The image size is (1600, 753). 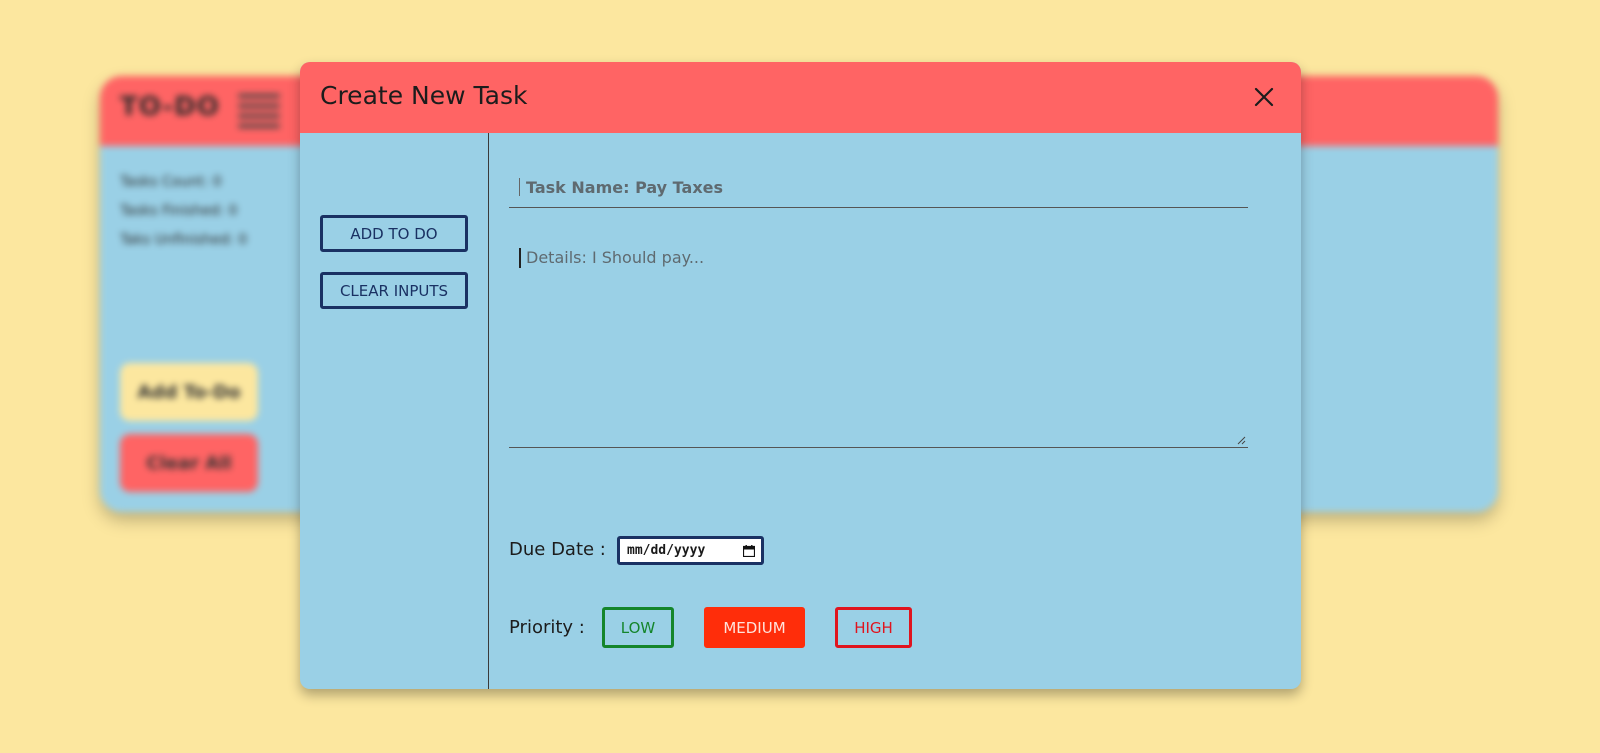 What do you see at coordinates (638, 627) in the screenshot?
I see `priority-low-button: LOW` at bounding box center [638, 627].